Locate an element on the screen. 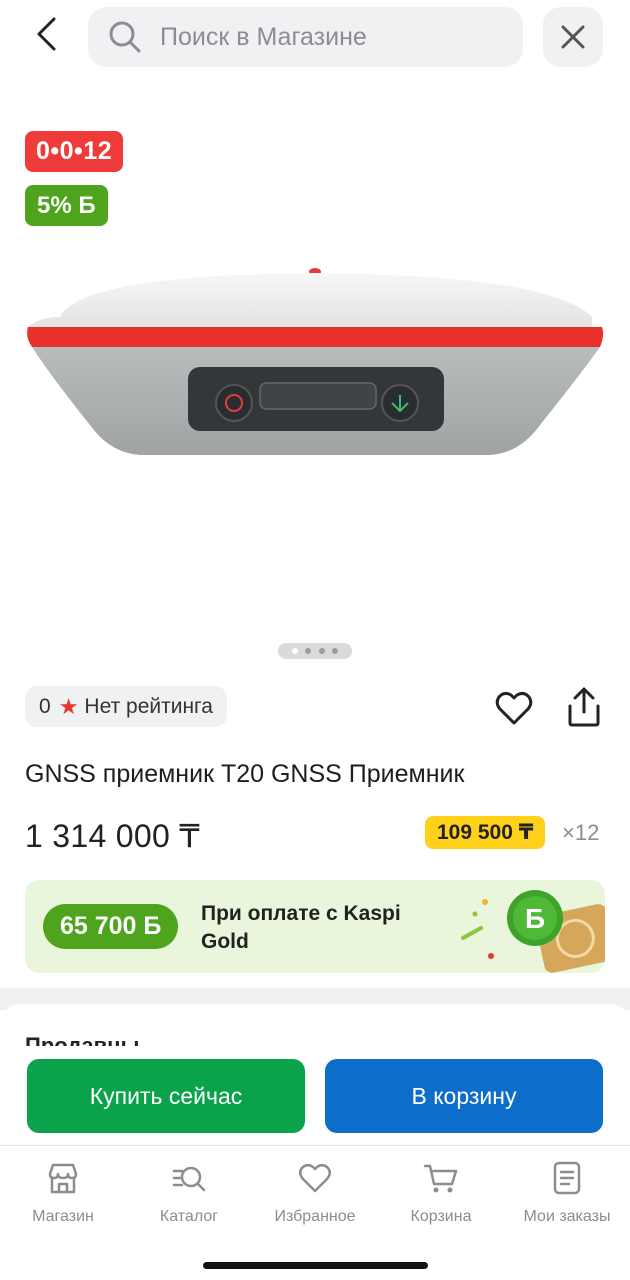 This screenshot has height=1280, width=630. tab-label: Магазин is located at coordinates (63, 1216).